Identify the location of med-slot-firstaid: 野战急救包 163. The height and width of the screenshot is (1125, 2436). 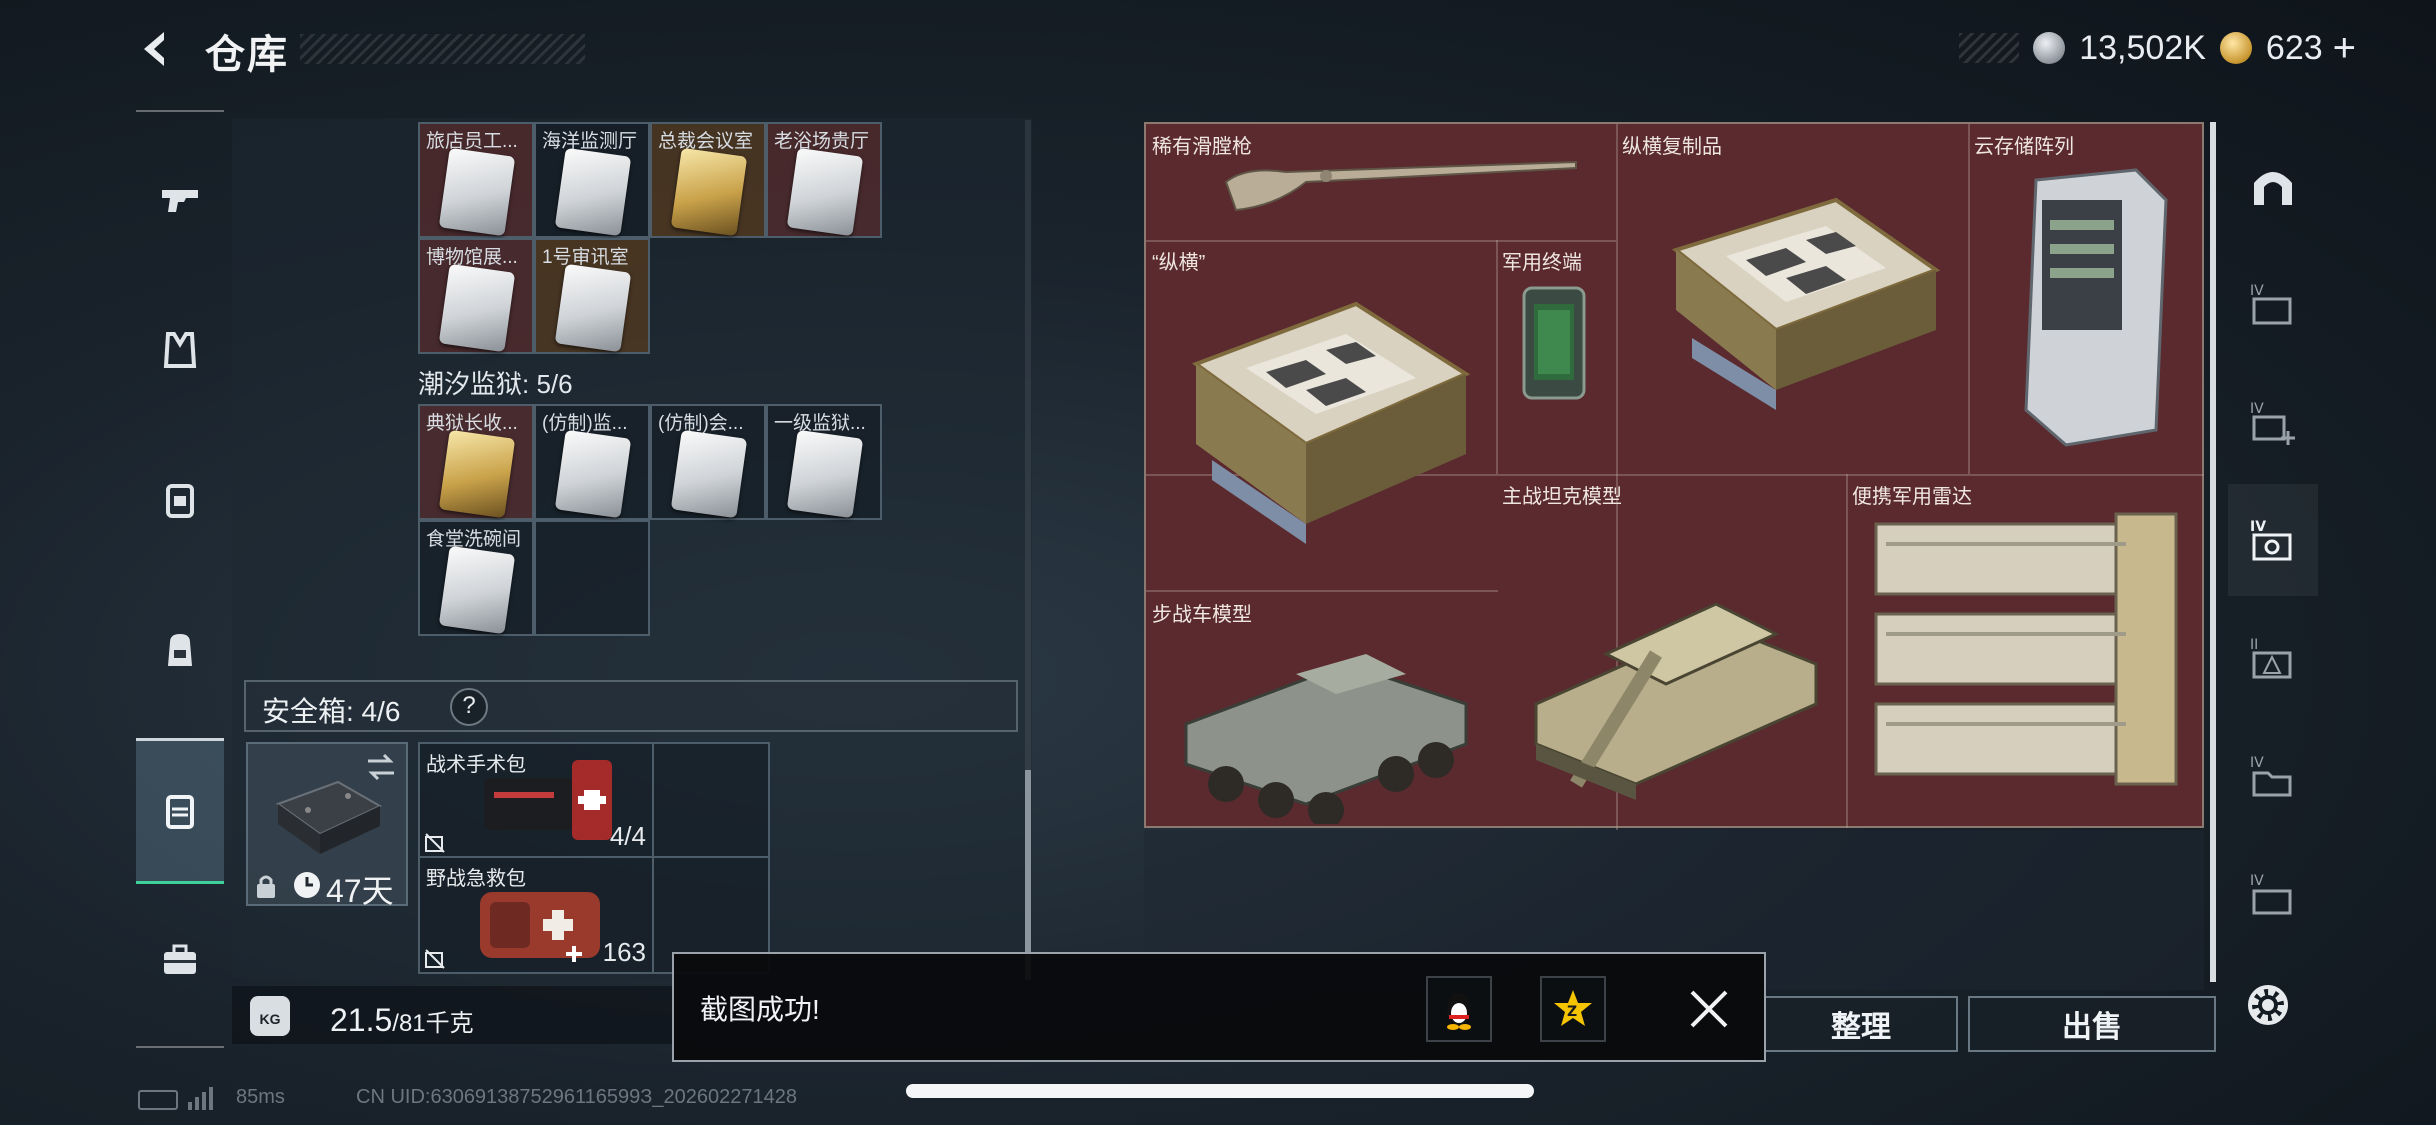
(536, 915).